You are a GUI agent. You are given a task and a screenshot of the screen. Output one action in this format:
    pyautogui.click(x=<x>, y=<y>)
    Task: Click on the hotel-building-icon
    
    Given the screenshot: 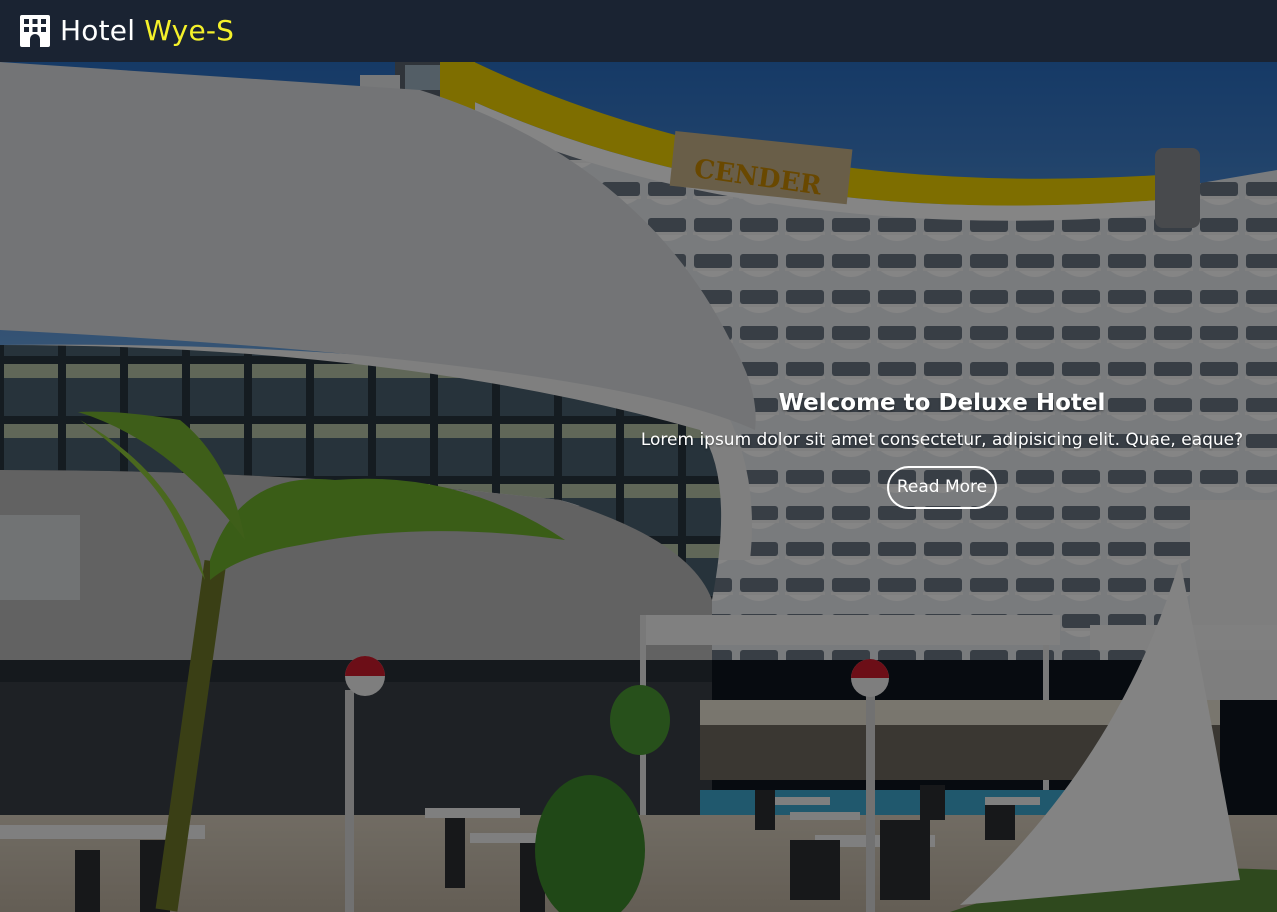 What is the action you would take?
    pyautogui.click(x=35, y=31)
    